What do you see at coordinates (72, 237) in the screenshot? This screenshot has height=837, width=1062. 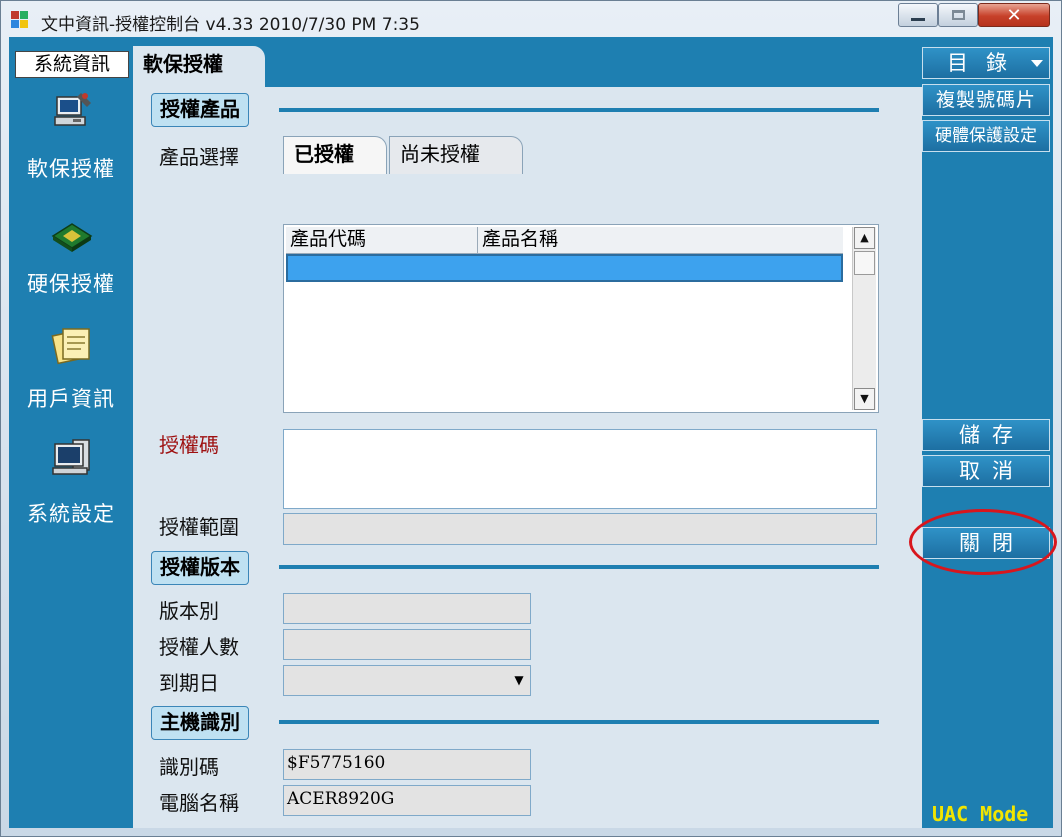 I see `chip-icon` at bounding box center [72, 237].